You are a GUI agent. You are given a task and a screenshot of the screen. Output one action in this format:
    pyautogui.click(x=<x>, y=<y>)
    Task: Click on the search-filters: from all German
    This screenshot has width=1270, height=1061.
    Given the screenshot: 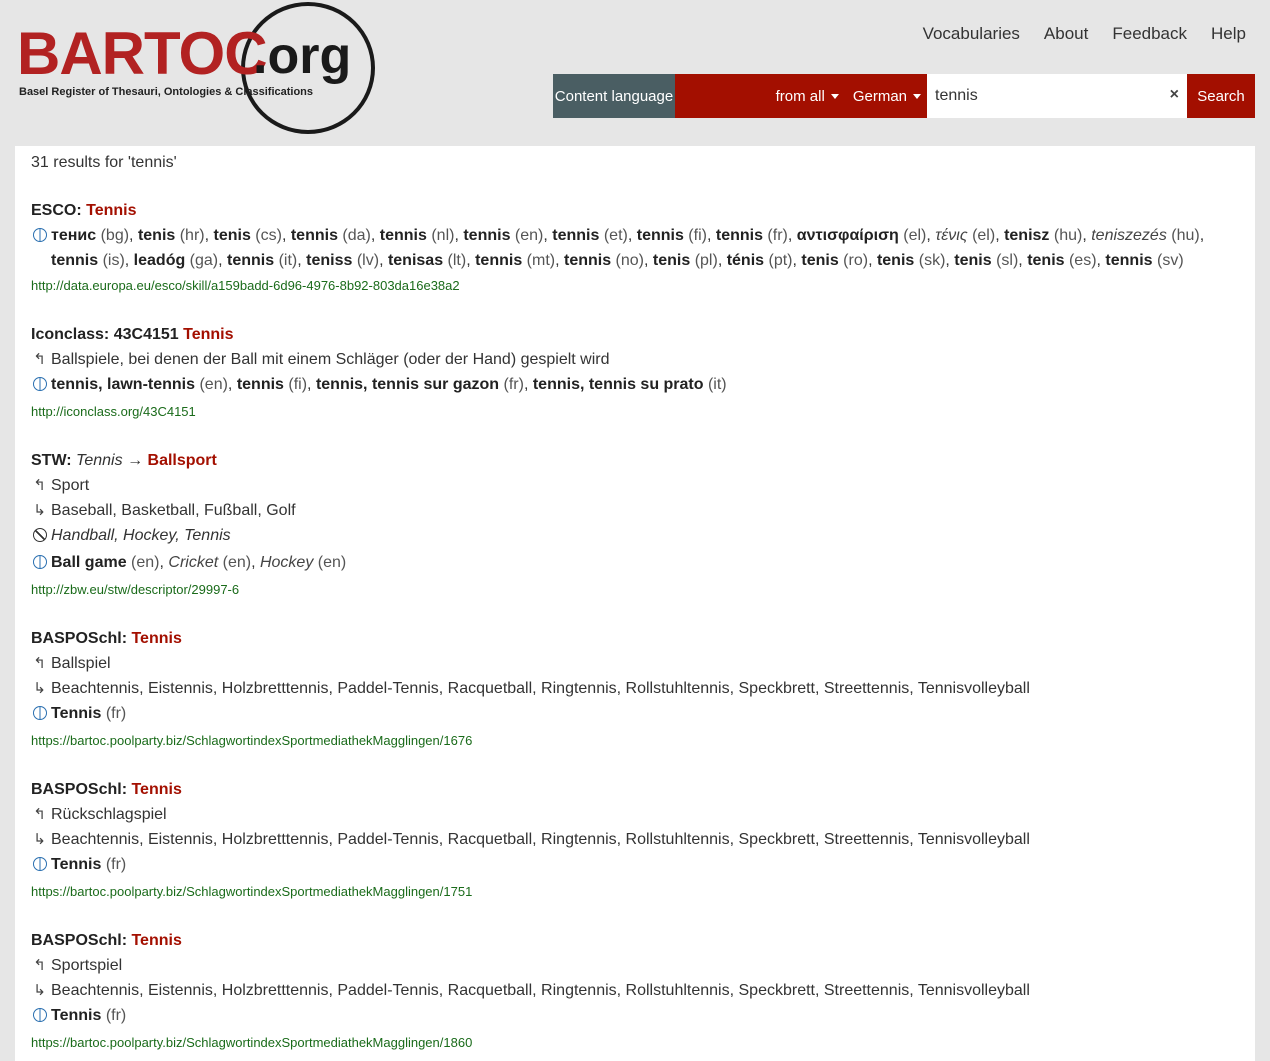 What is the action you would take?
    pyautogui.click(x=801, y=96)
    